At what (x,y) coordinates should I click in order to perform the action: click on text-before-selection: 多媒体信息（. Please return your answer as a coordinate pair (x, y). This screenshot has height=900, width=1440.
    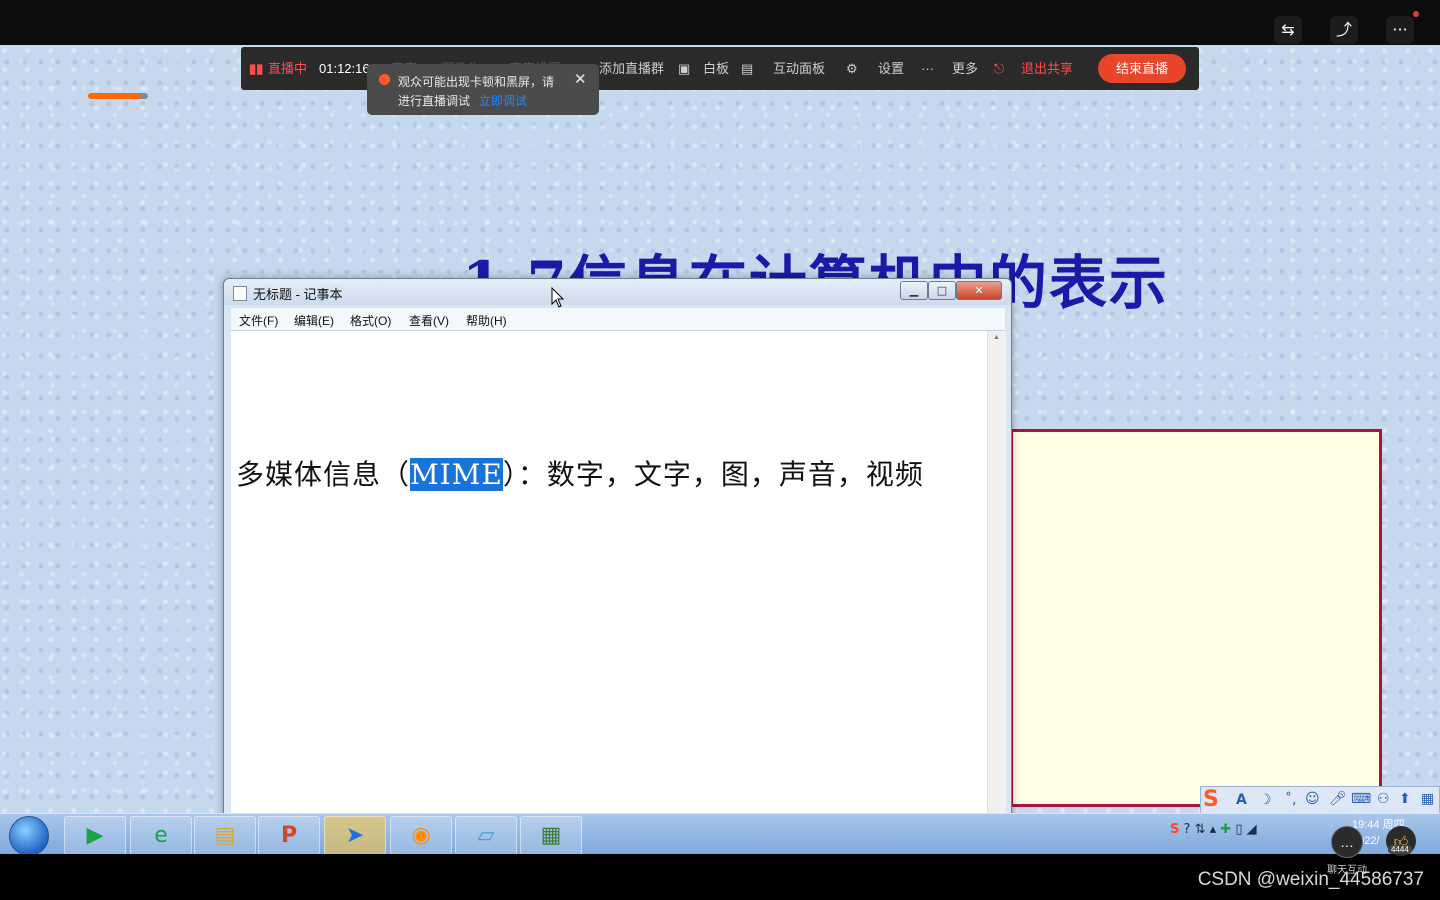
    Looking at the image, I should click on (323, 474).